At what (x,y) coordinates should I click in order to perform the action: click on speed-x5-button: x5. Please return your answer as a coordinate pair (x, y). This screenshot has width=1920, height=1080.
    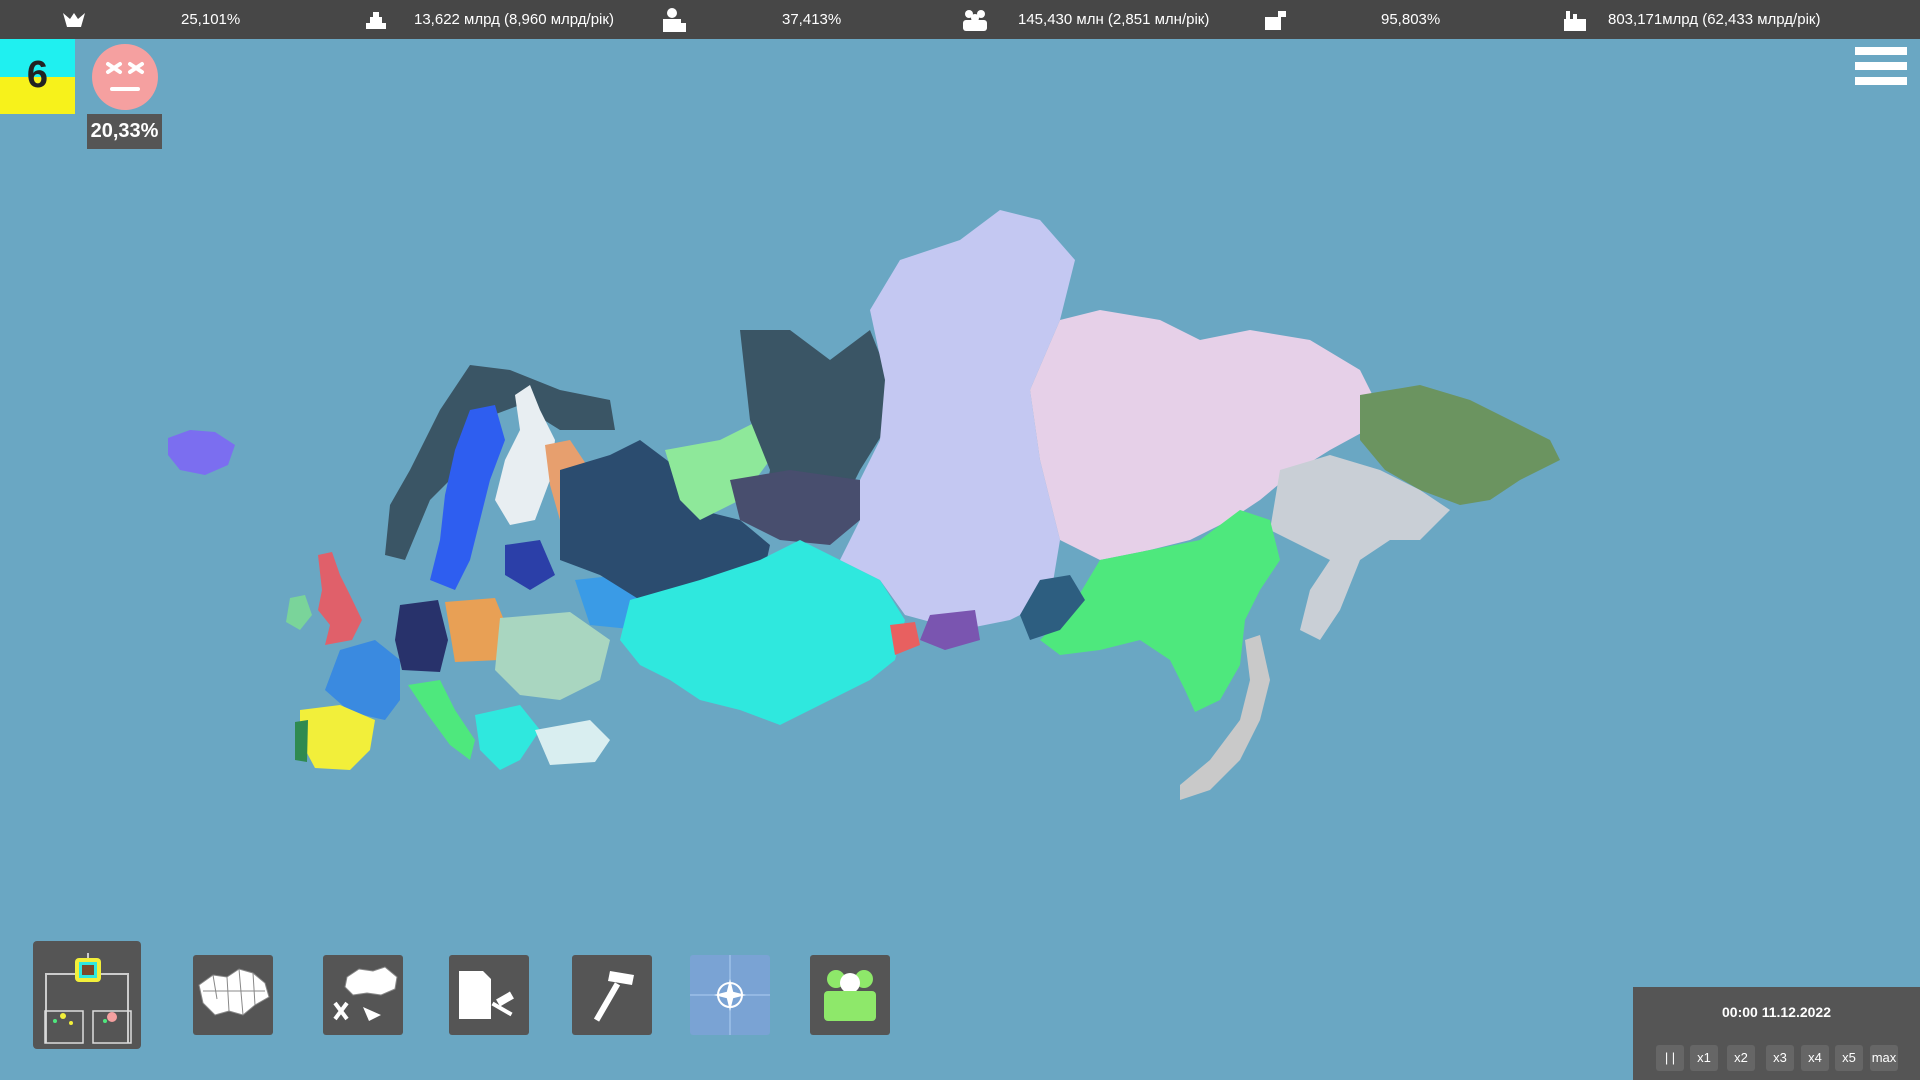
    Looking at the image, I should click on (1849, 1058).